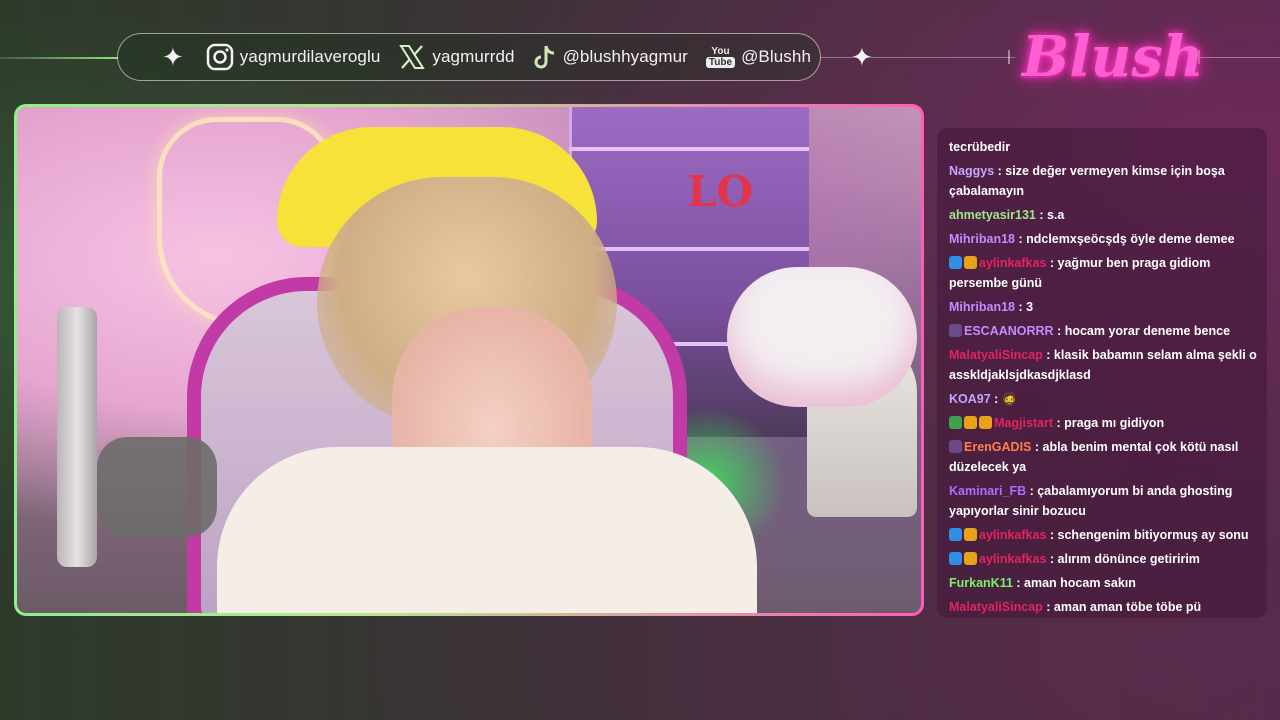  Describe the element at coordinates (980, 147) in the screenshot. I see `chat-text: tecrübedir` at that location.